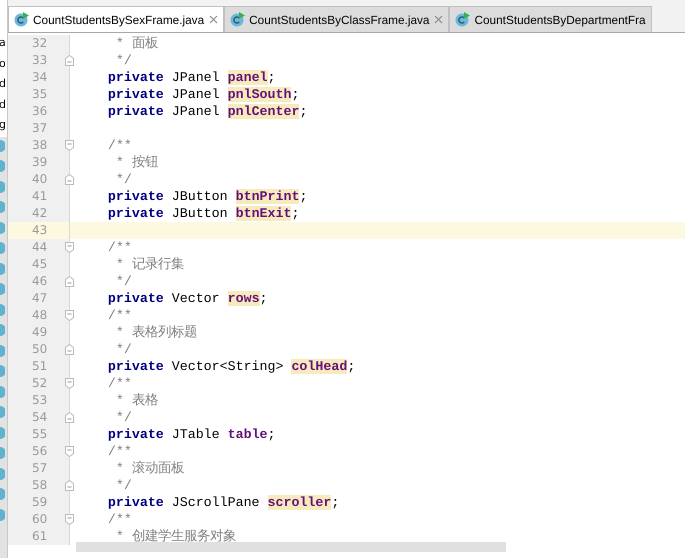 This screenshot has height=558, width=685. Describe the element at coordinates (203, 94) in the screenshot. I see `code-line: private JPanel pnlSouth;` at that location.